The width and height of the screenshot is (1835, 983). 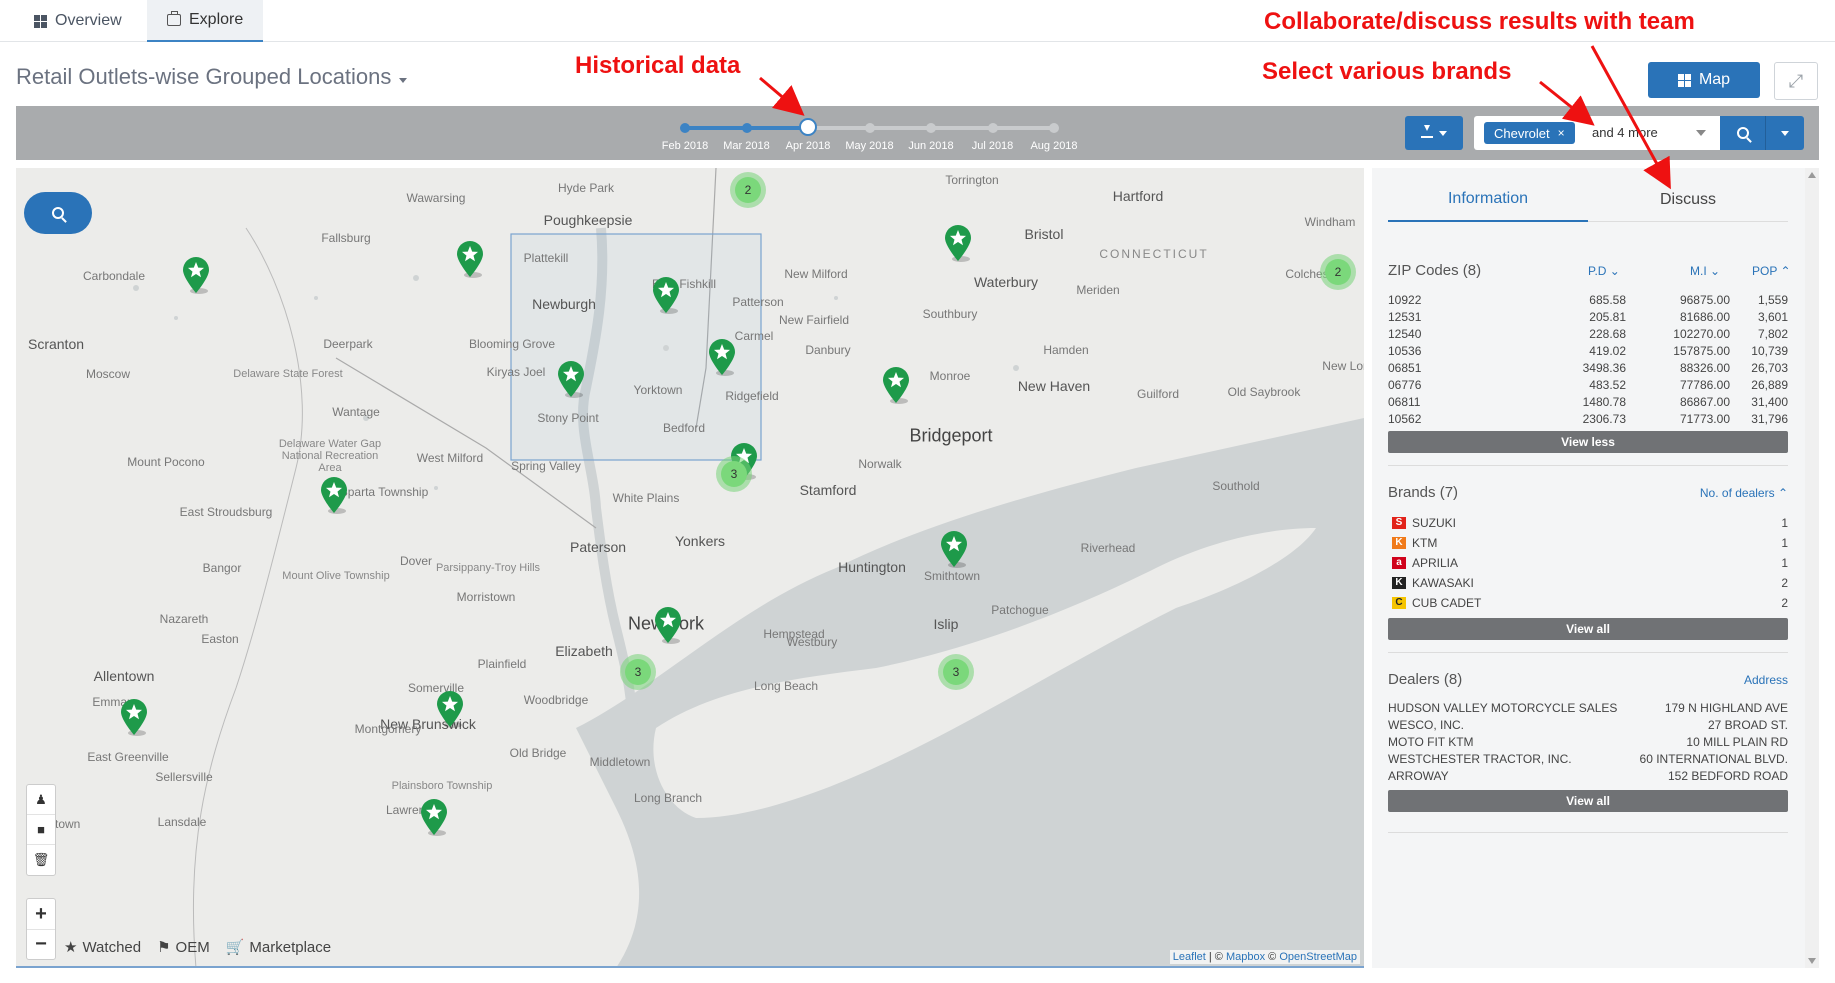 What do you see at coordinates (1812, 175) in the screenshot?
I see `scroll-up-icon` at bounding box center [1812, 175].